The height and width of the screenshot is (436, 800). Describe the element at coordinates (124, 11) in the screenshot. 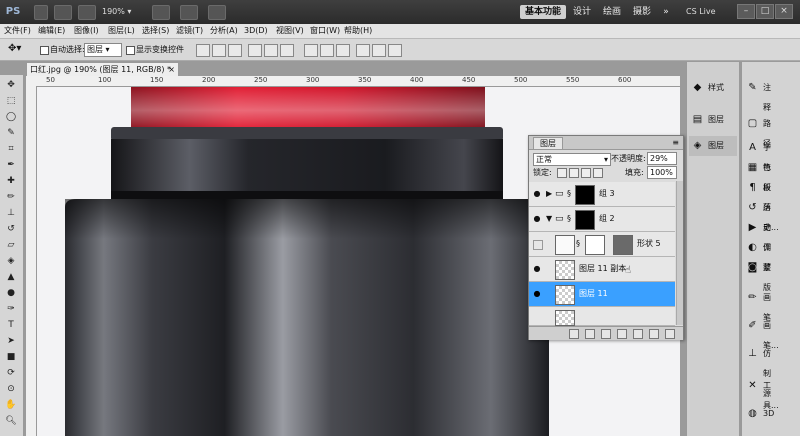

I see `zoom-level-select: 190% ▾` at that location.